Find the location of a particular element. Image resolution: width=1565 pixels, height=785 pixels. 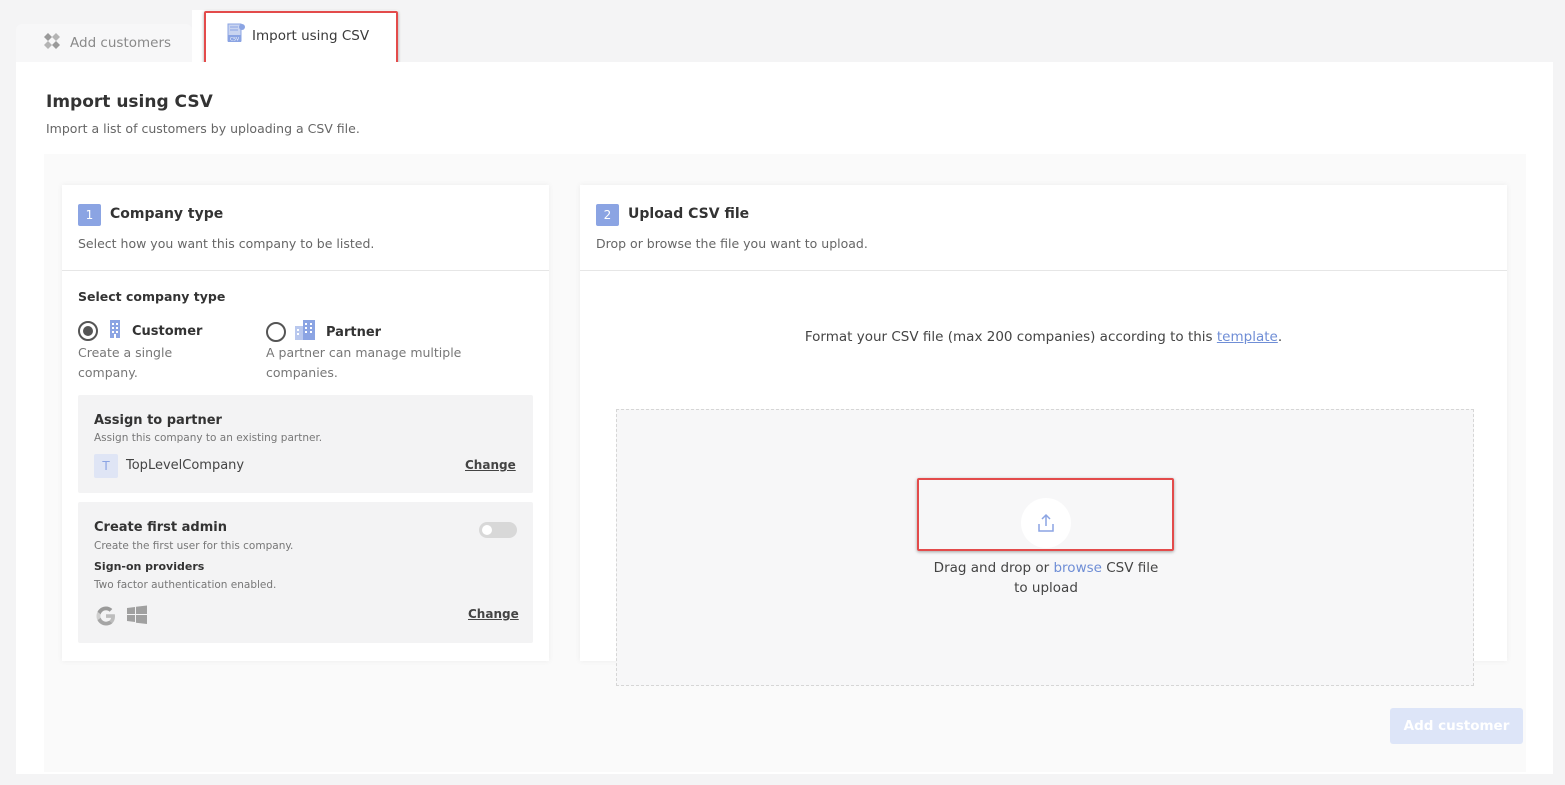

create-admin-toggle is located at coordinates (498, 530).